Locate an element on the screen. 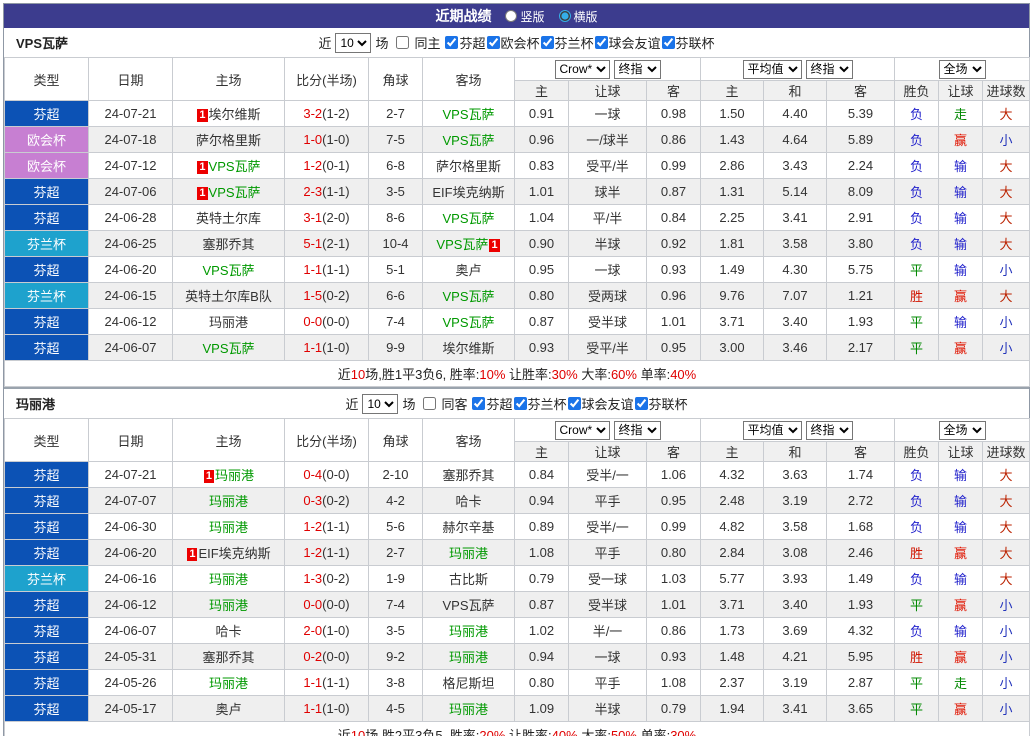  sub-header-avg-home: 主 is located at coordinates (732, 451).